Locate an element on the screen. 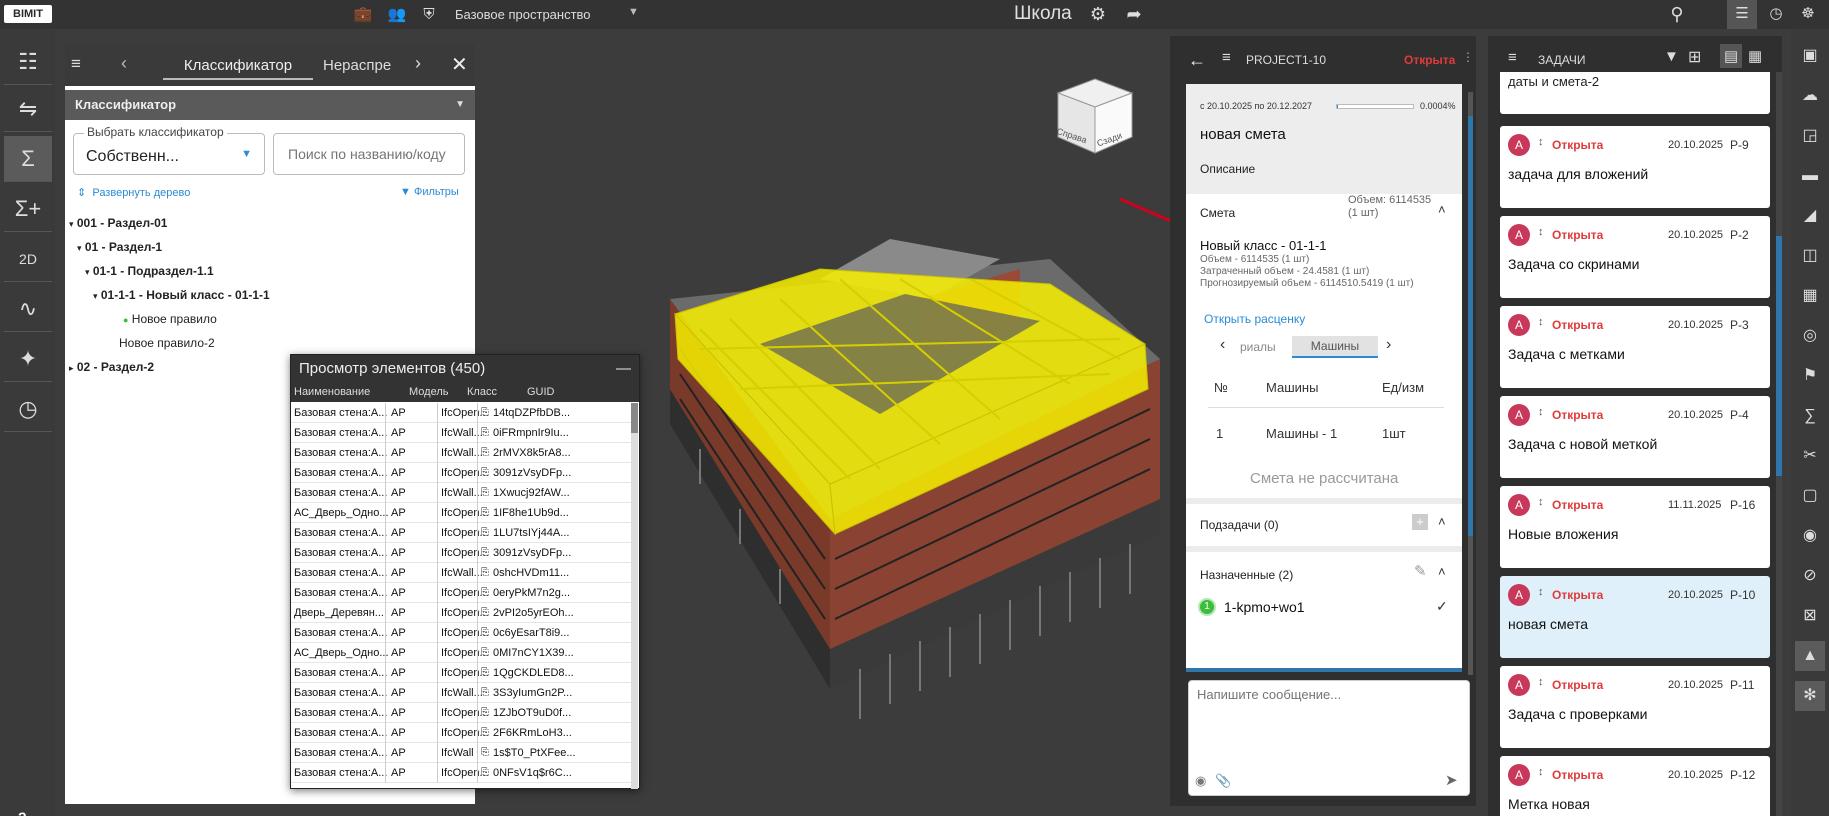 The width and height of the screenshot is (1829, 816). task-card: A Открыта 20.10.2025 P-3 Задача с метками ↕ is located at coordinates (1635, 347).